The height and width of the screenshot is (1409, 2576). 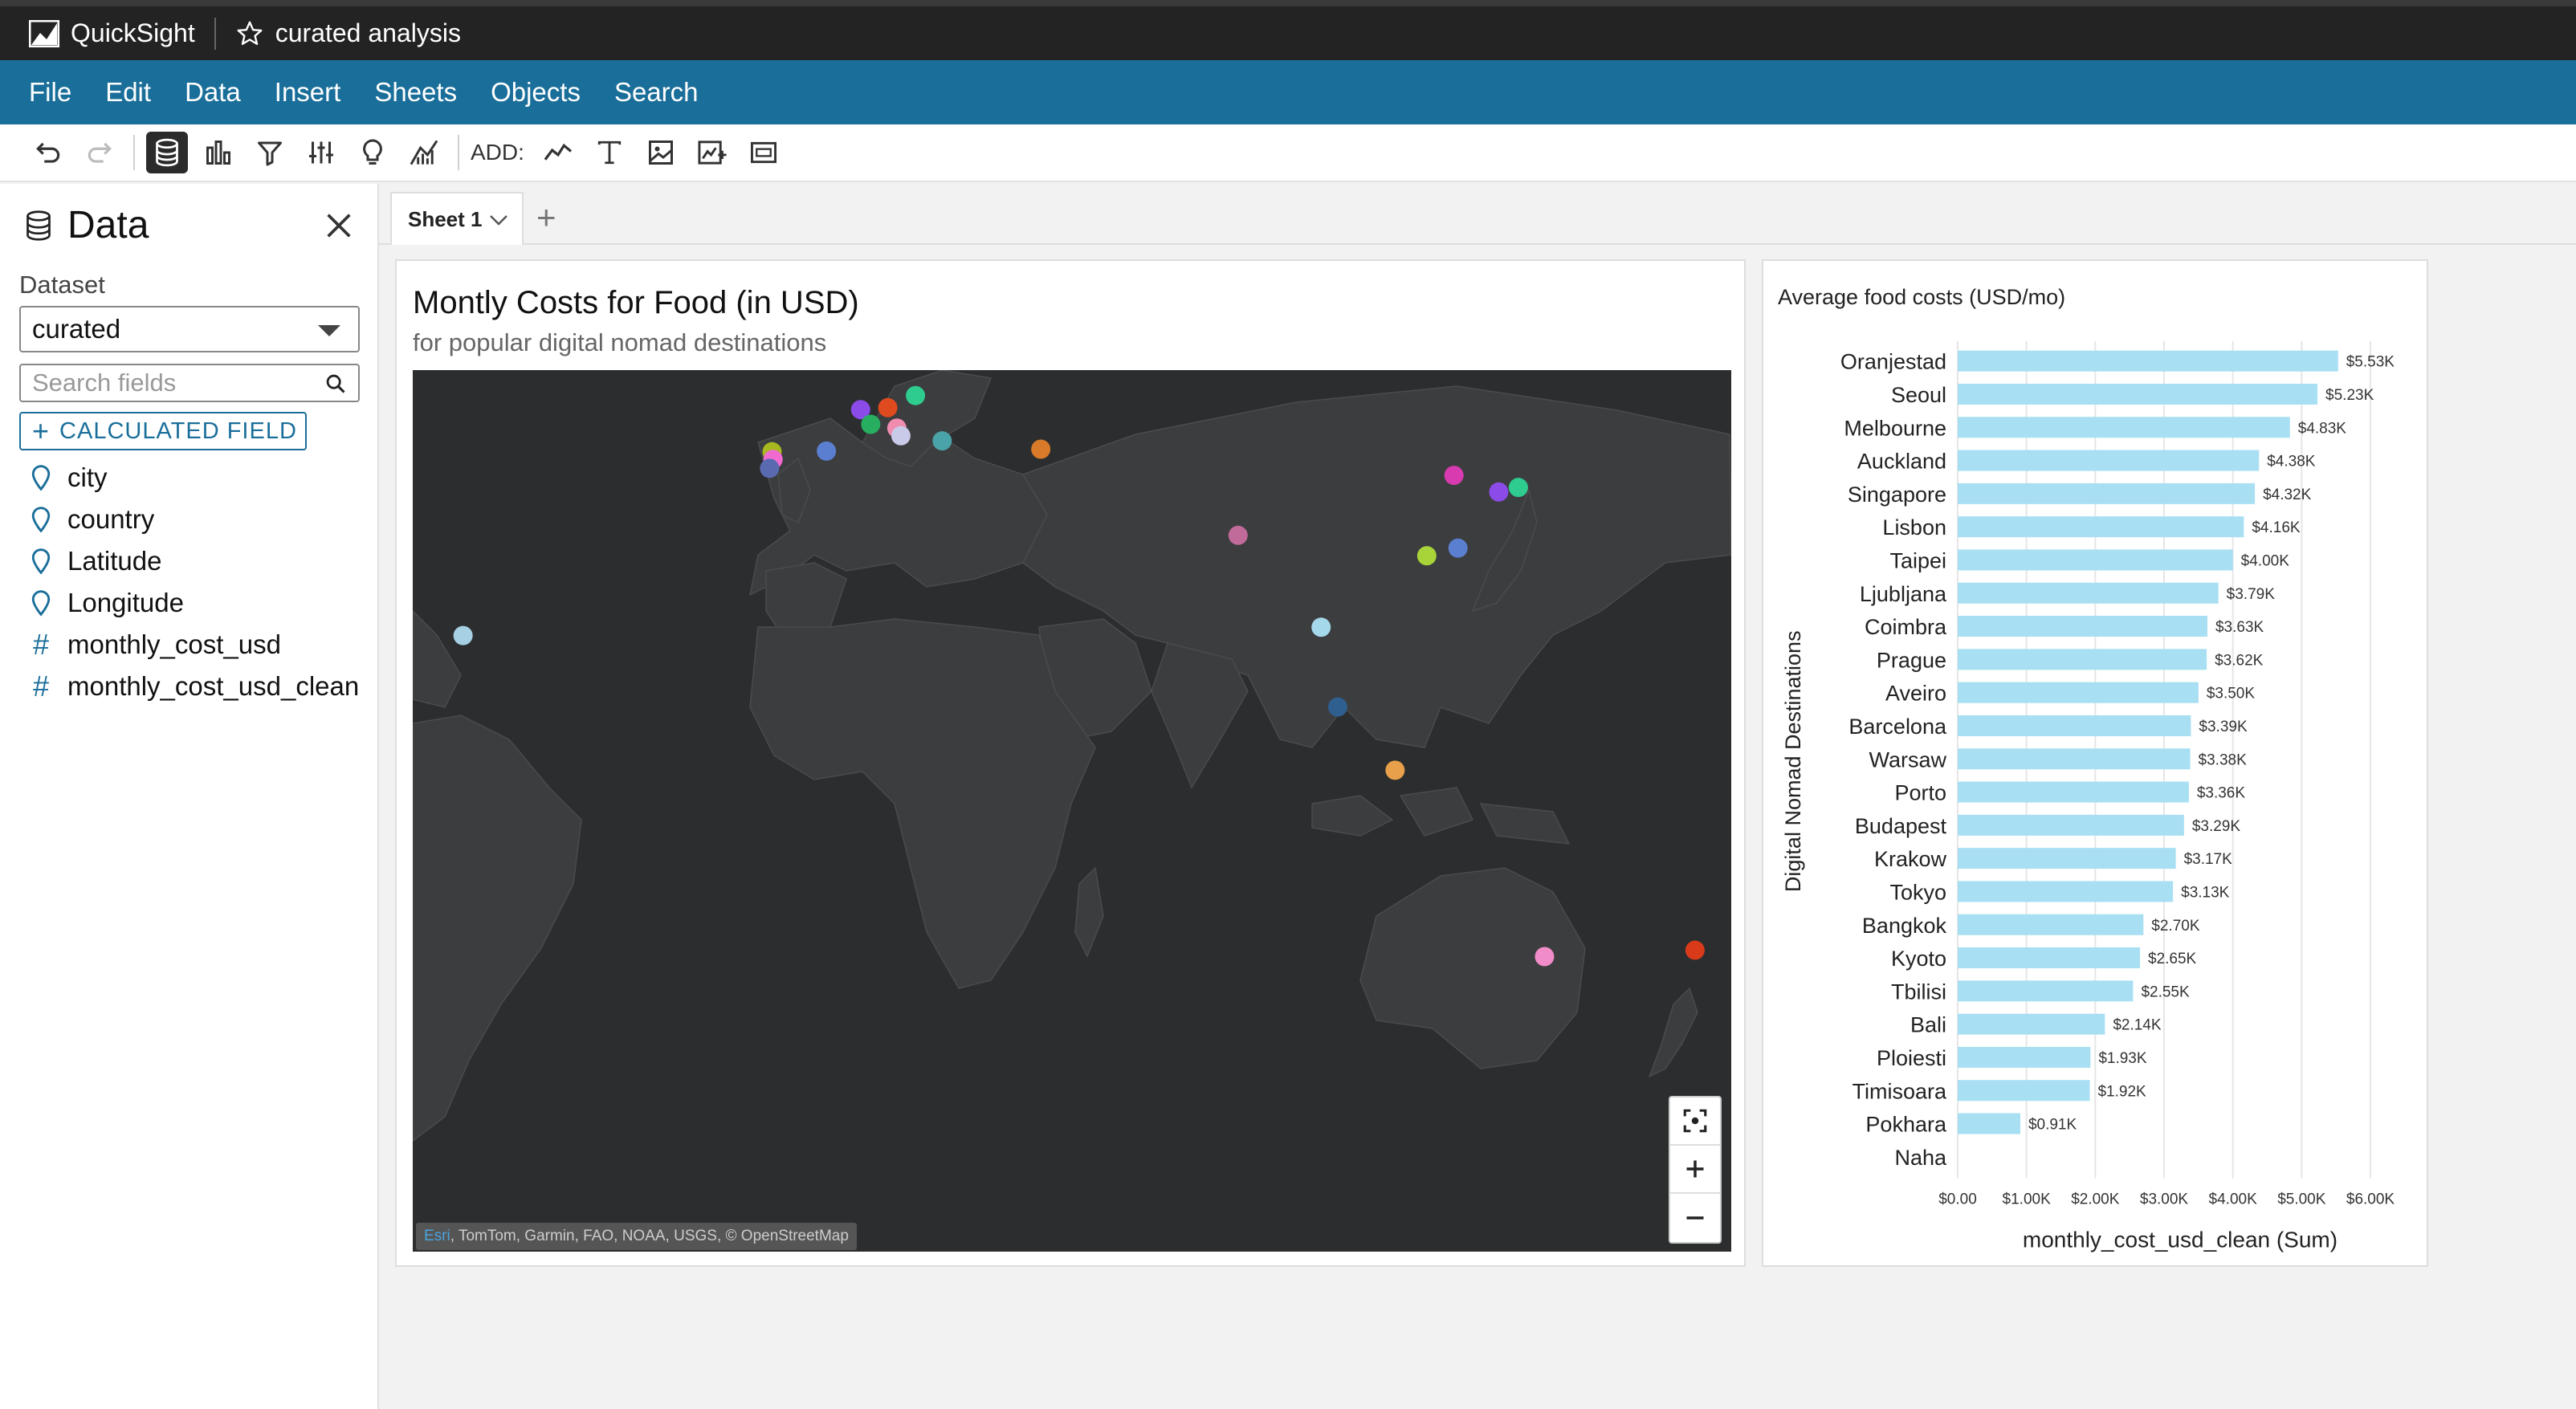 I want to click on redo-button, so click(x=99, y=152).